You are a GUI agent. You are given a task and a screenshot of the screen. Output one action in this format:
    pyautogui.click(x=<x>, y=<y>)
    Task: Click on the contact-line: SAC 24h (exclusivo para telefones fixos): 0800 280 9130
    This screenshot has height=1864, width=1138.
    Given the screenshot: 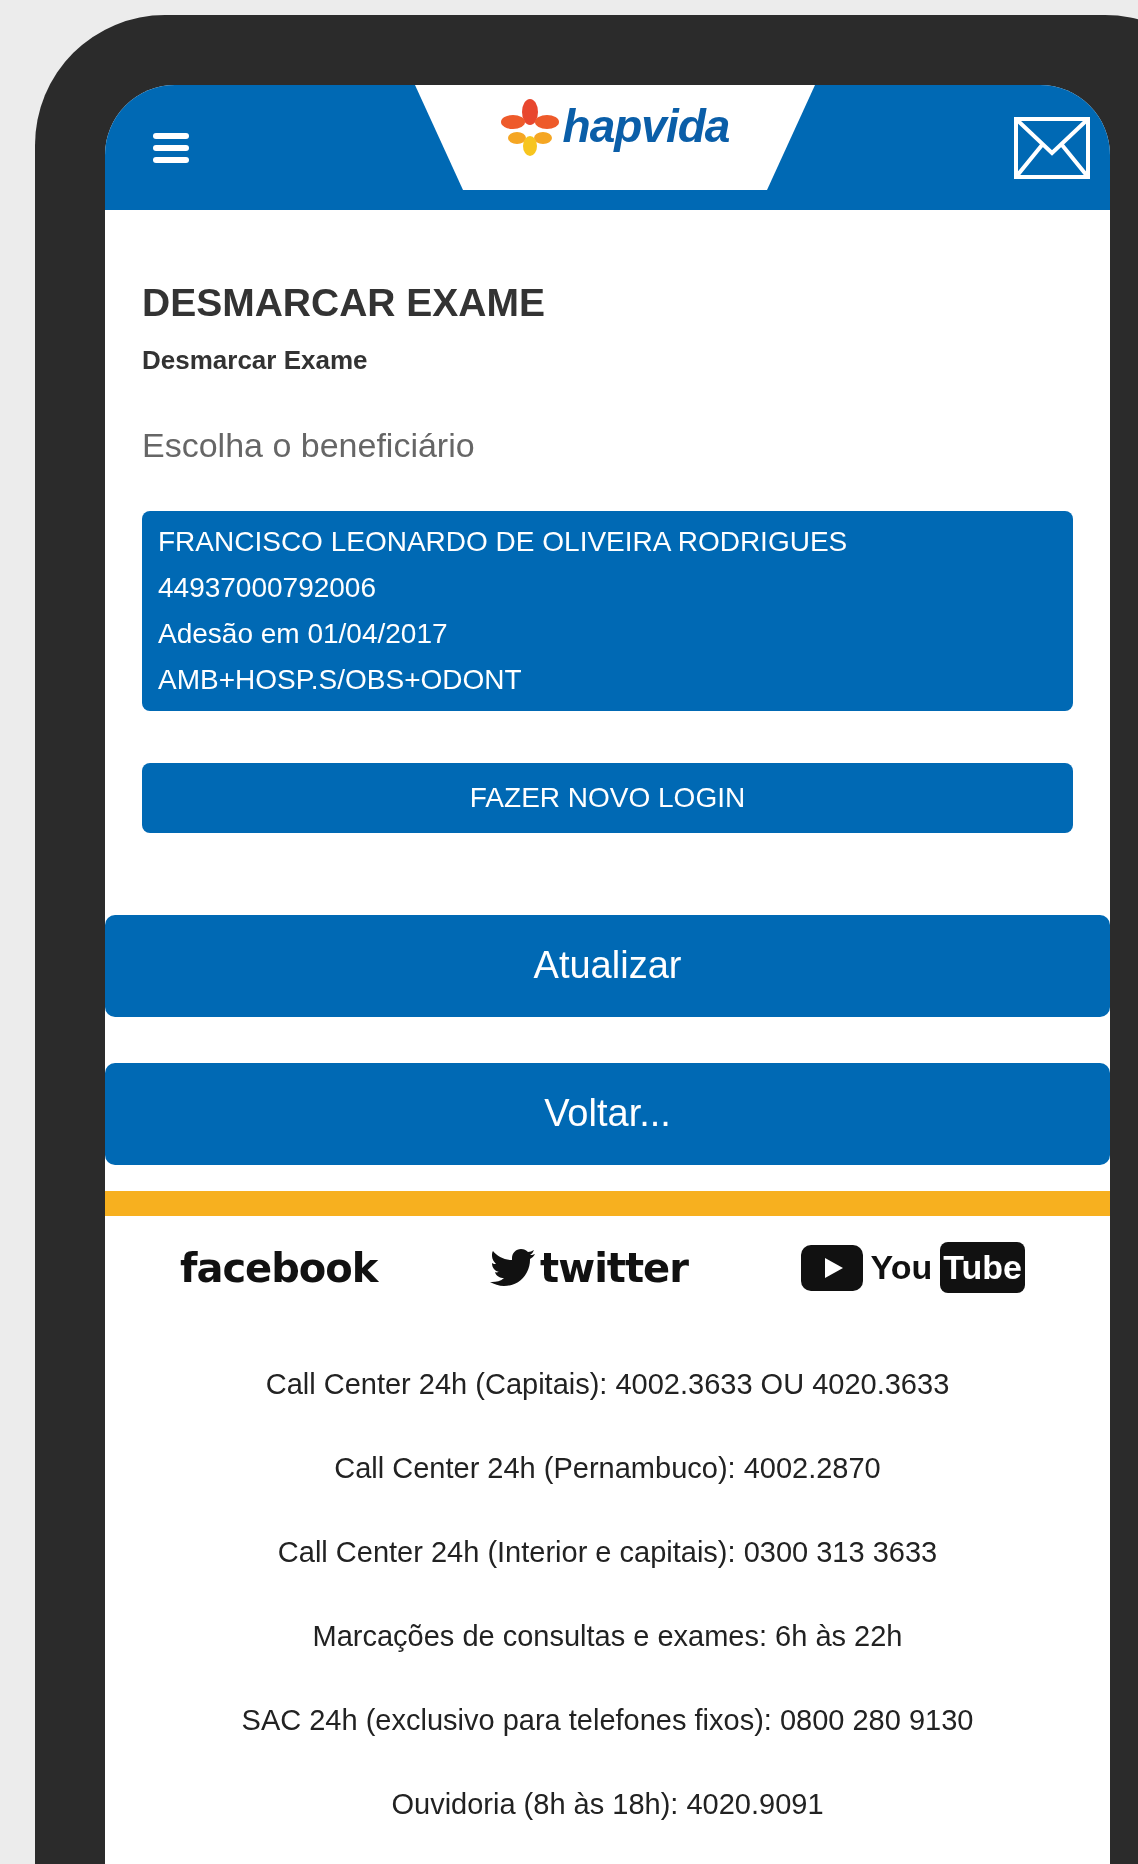 What is the action you would take?
    pyautogui.click(x=607, y=1720)
    